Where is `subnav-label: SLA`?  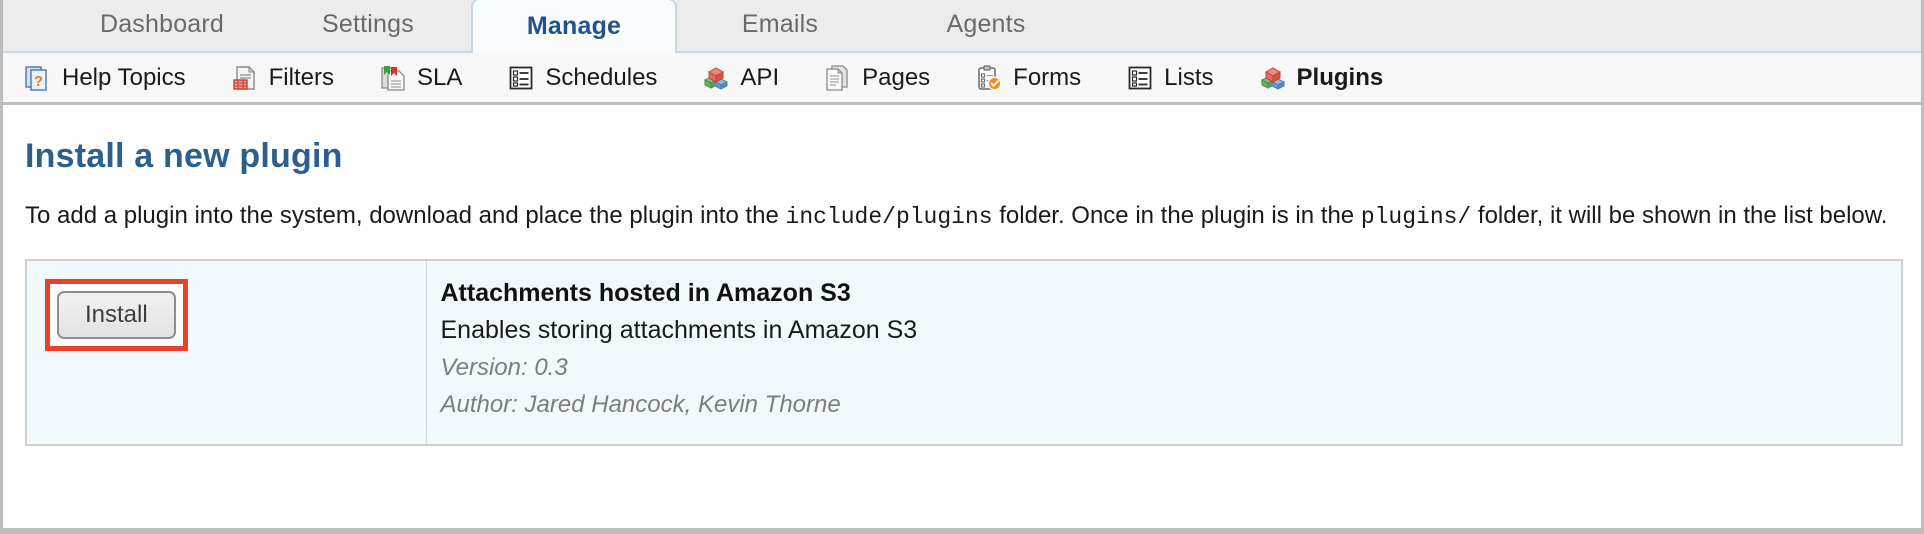
subnav-label: SLA is located at coordinates (439, 77).